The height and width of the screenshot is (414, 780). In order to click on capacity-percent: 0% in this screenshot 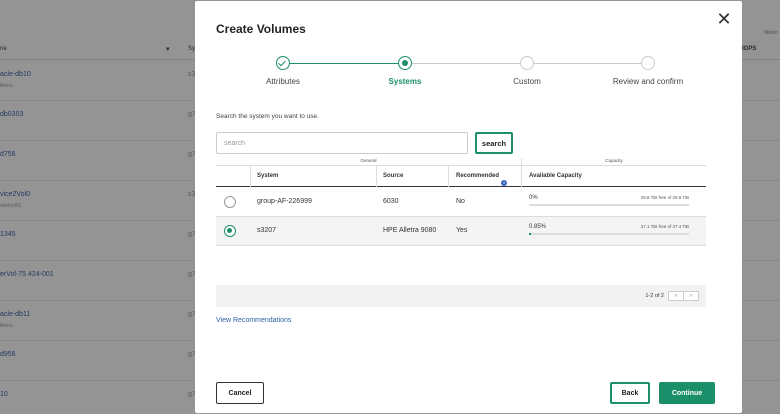, I will do `click(533, 198)`.